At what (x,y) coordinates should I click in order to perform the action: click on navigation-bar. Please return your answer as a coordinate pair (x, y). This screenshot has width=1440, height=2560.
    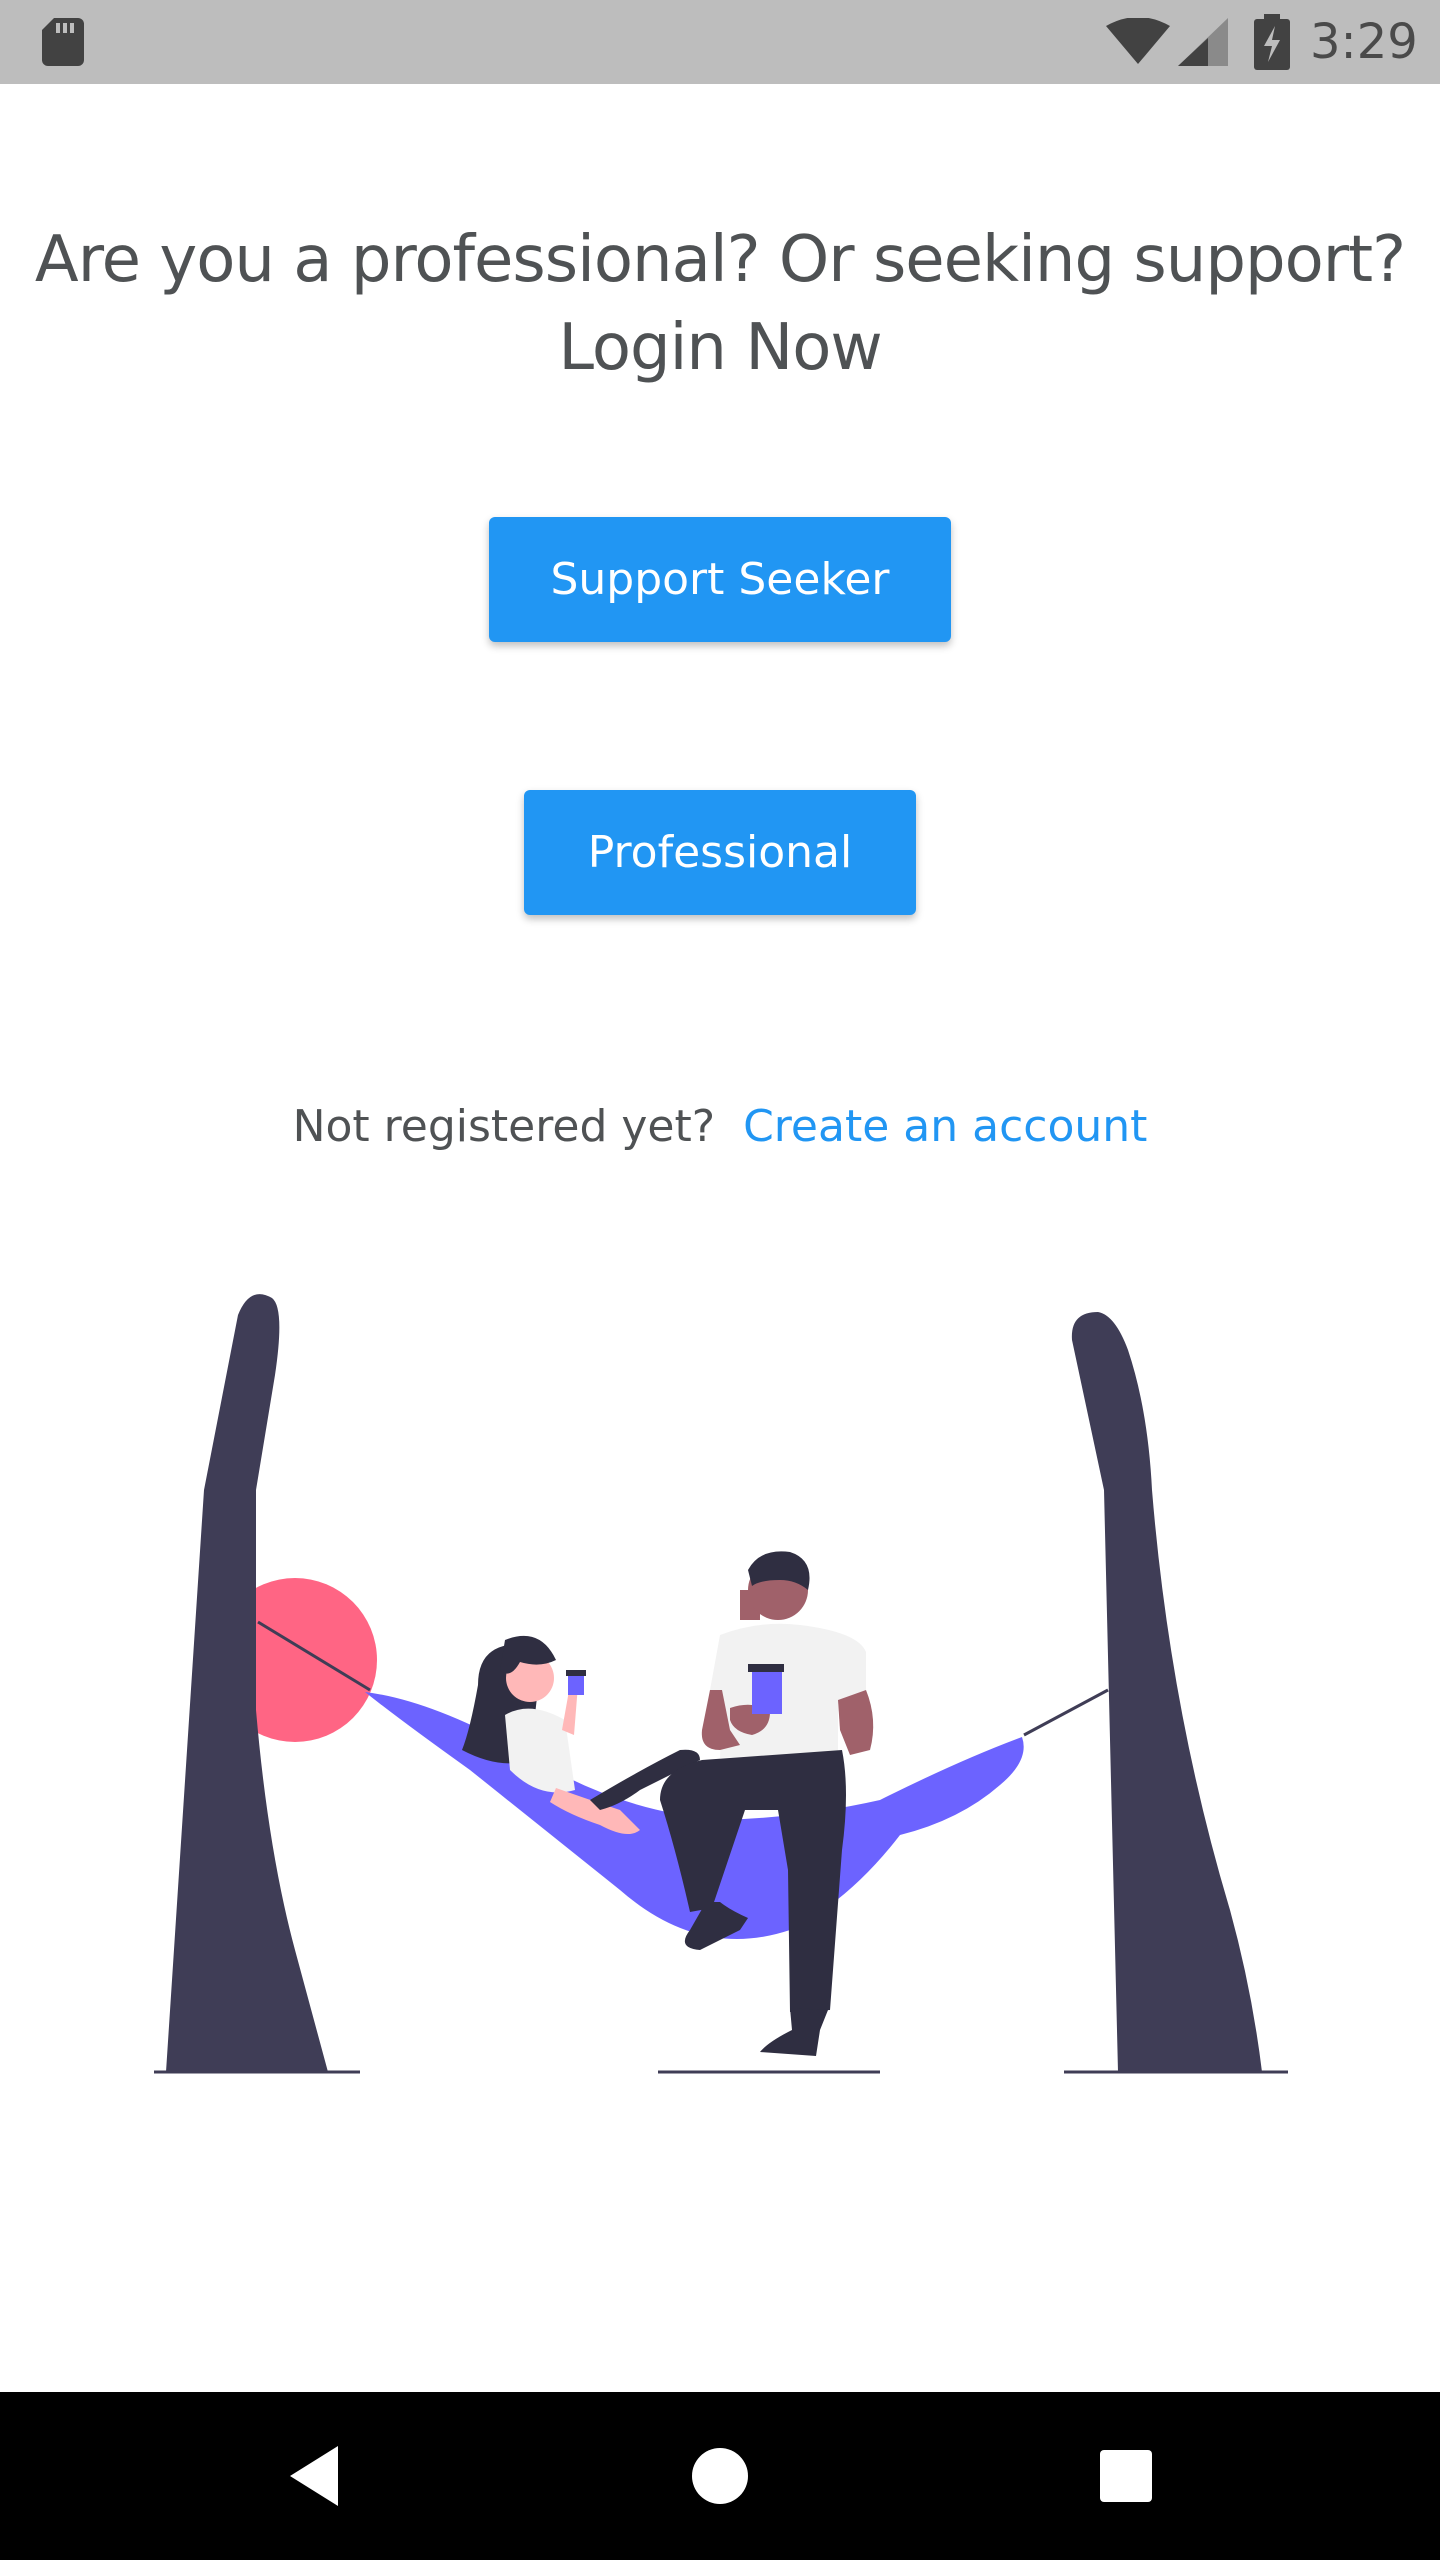
    Looking at the image, I should click on (720, 2476).